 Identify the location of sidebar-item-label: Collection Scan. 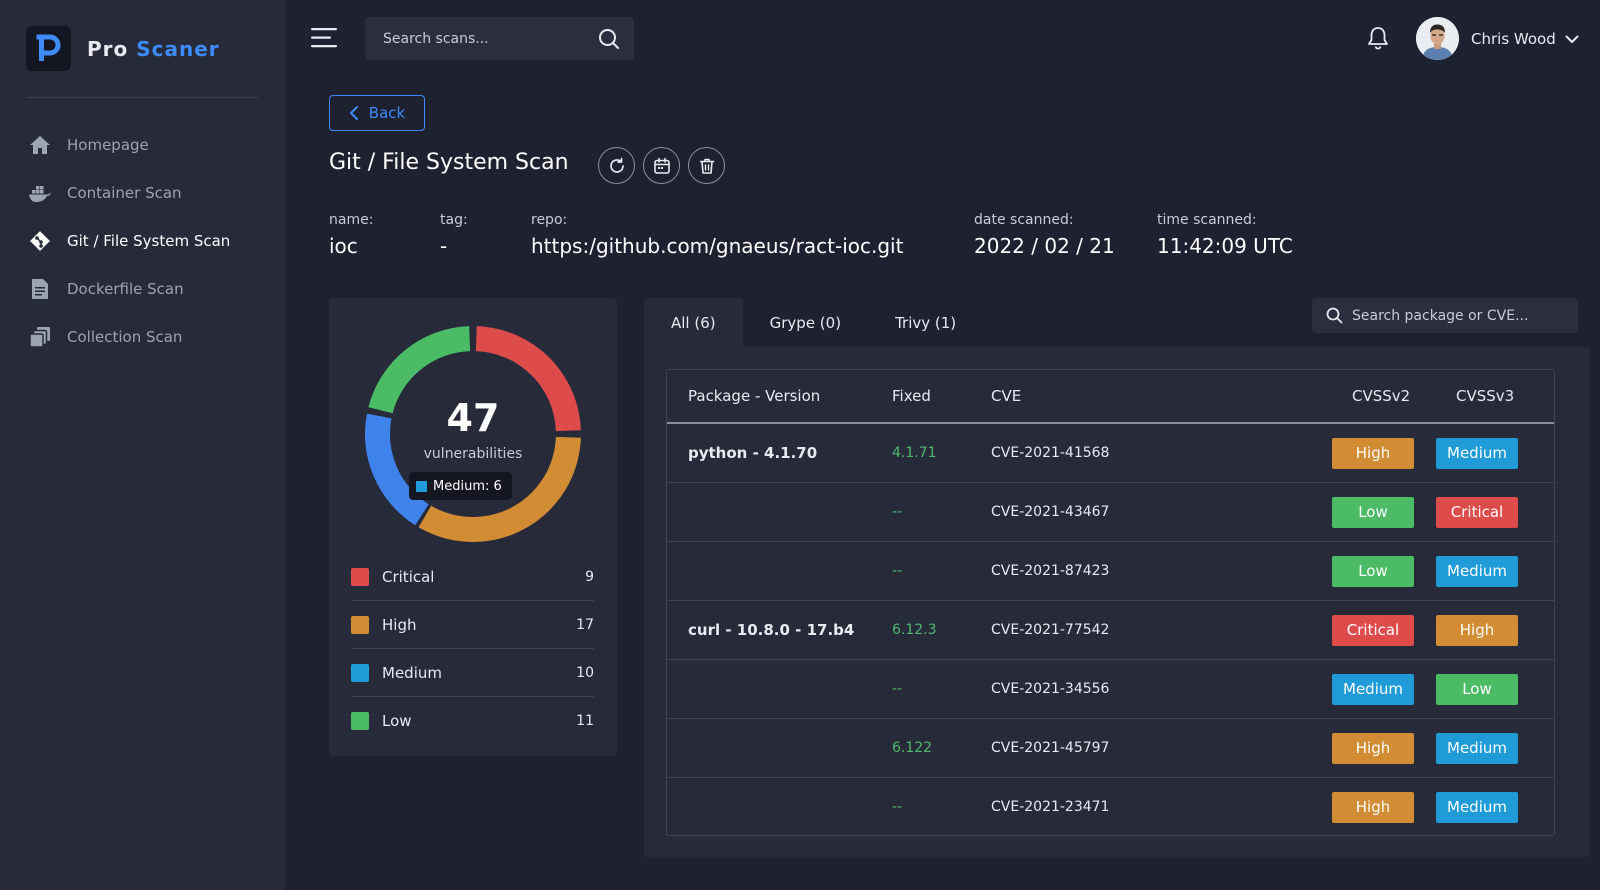
(125, 337).